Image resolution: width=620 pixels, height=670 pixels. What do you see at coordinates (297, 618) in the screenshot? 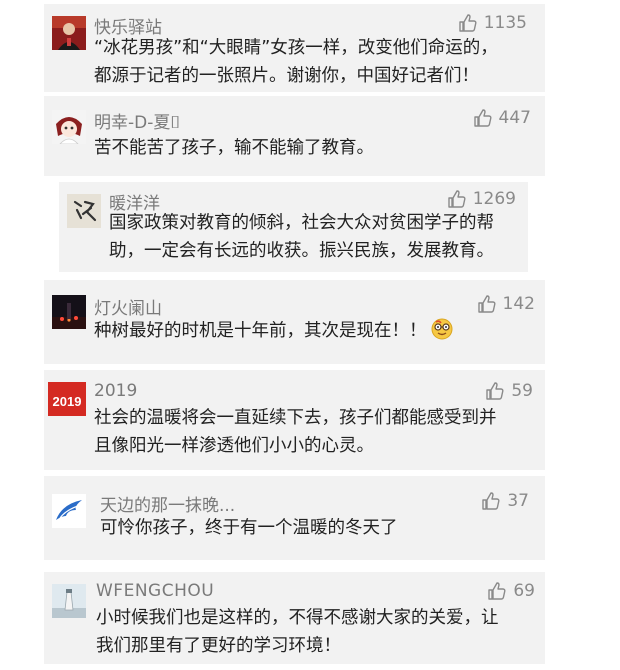
I see `comment-text-line: 小时候我们也是这样的，不得不感谢大家的关爱，让` at bounding box center [297, 618].